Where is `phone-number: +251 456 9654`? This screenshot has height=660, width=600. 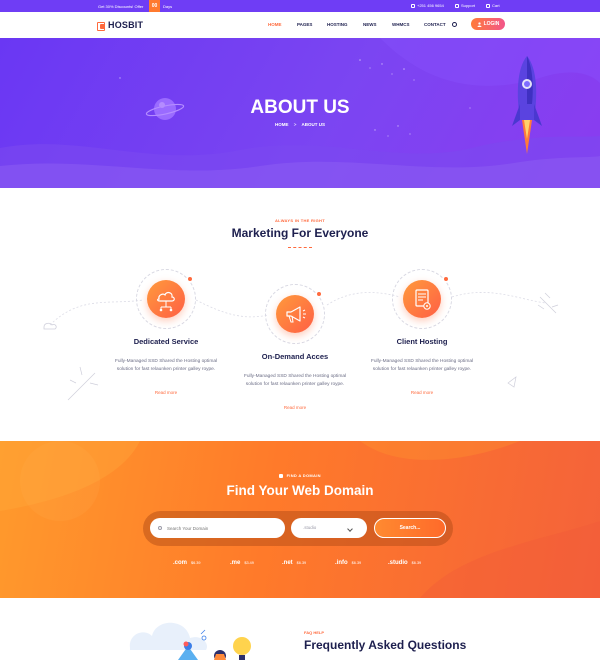
phone-number: +251 456 9654 is located at coordinates (430, 5).